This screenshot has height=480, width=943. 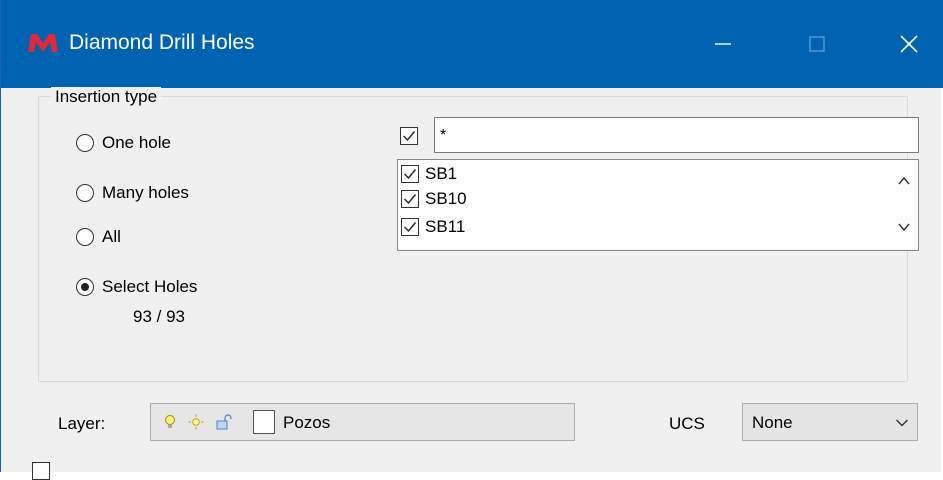 I want to click on radio-one-hole: One hole, so click(x=123, y=143).